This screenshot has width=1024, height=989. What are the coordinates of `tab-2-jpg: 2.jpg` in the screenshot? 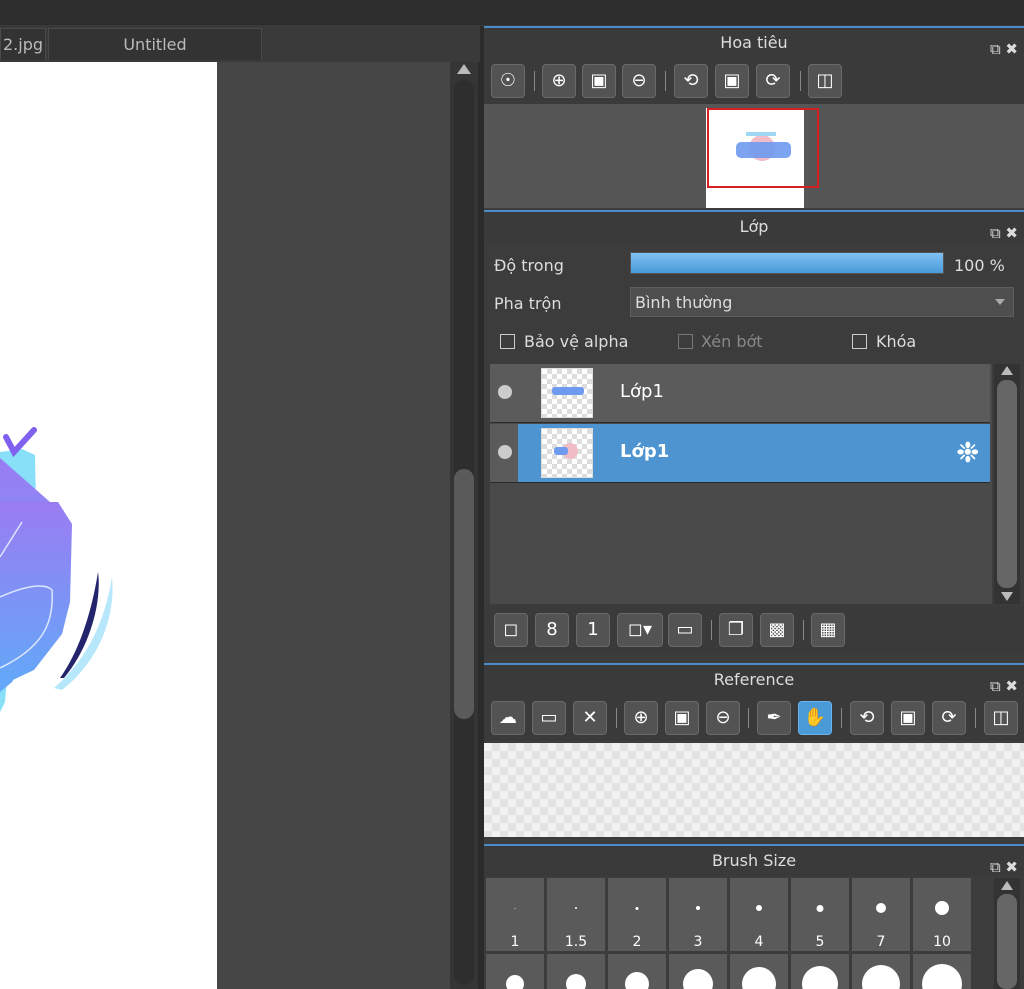 It's located at (23, 44).